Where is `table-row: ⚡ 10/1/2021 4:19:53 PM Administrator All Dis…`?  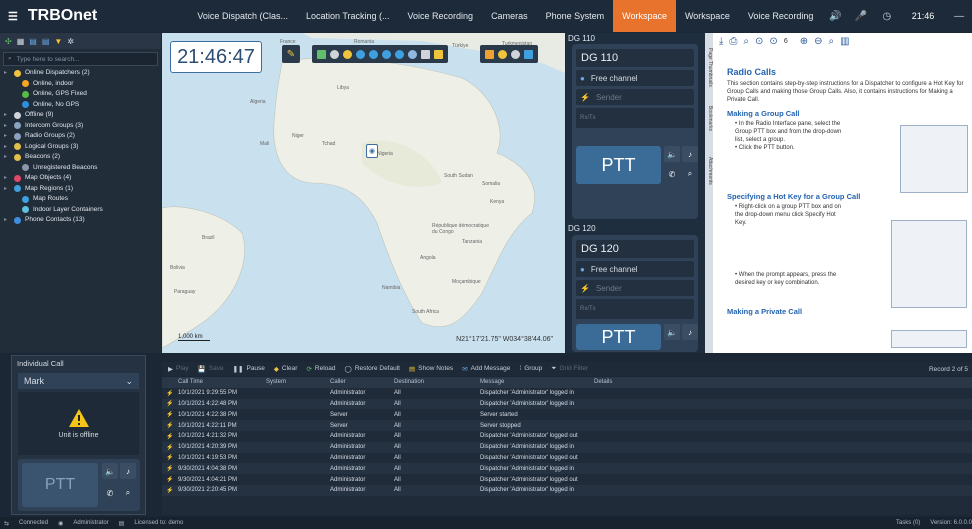
table-row: ⚡ 10/1/2021 4:19:53 PM Administrator All Dis… is located at coordinates (567, 458).